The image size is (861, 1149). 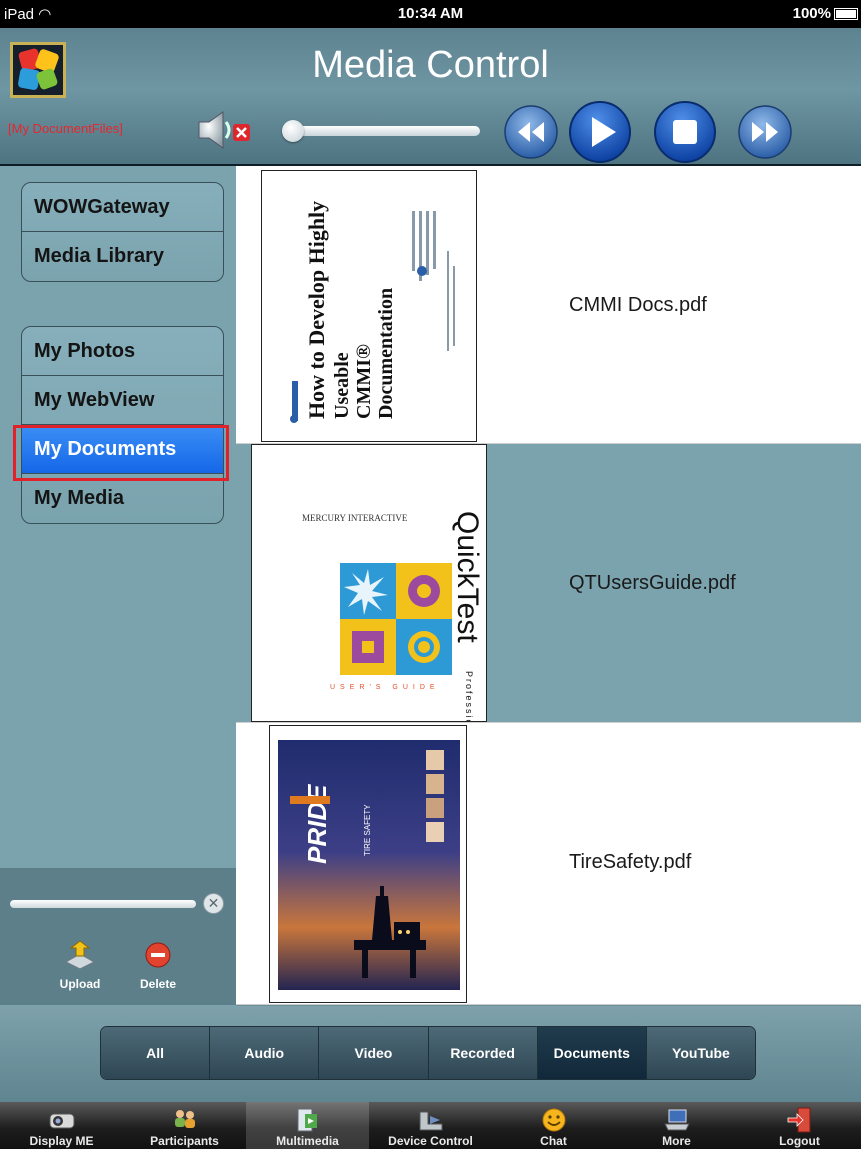 What do you see at coordinates (265, 1053) in the screenshot?
I see `filter-audio: Audio` at bounding box center [265, 1053].